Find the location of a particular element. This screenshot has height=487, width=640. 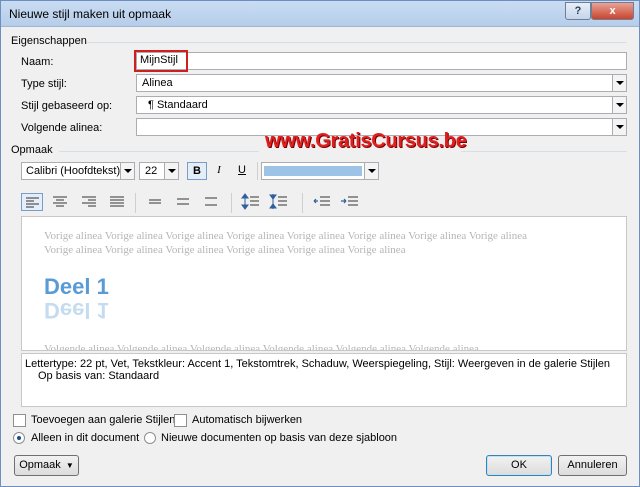

formatting-group-label: Opmaak is located at coordinates (32, 150).